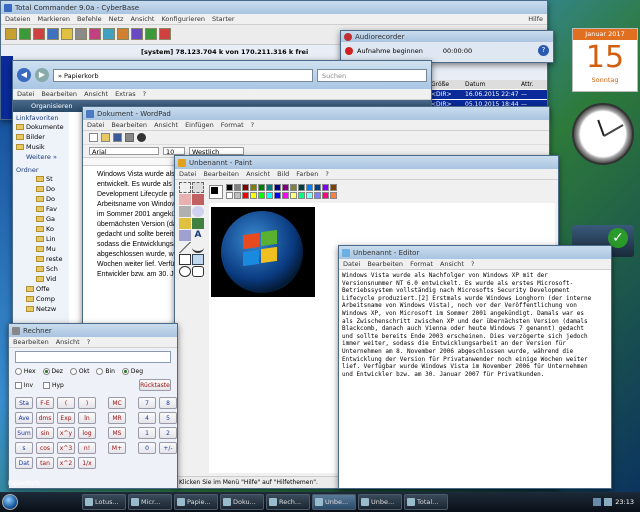 This screenshot has height=512, width=640. What do you see at coordinates (307, 174) in the screenshot?
I see `paint-menu-item: Farben` at bounding box center [307, 174].